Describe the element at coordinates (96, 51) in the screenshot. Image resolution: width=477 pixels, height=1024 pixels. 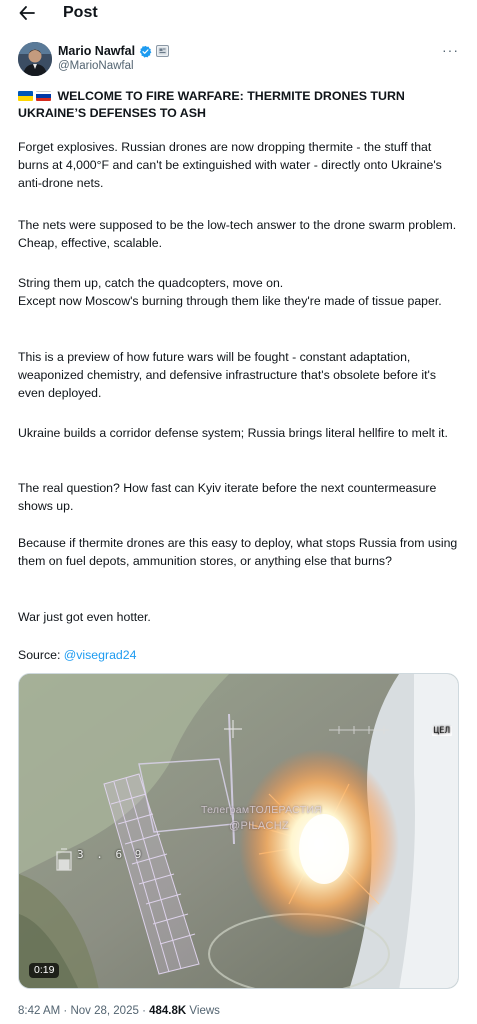
I see `display-name: Mario Nawfal` at that location.